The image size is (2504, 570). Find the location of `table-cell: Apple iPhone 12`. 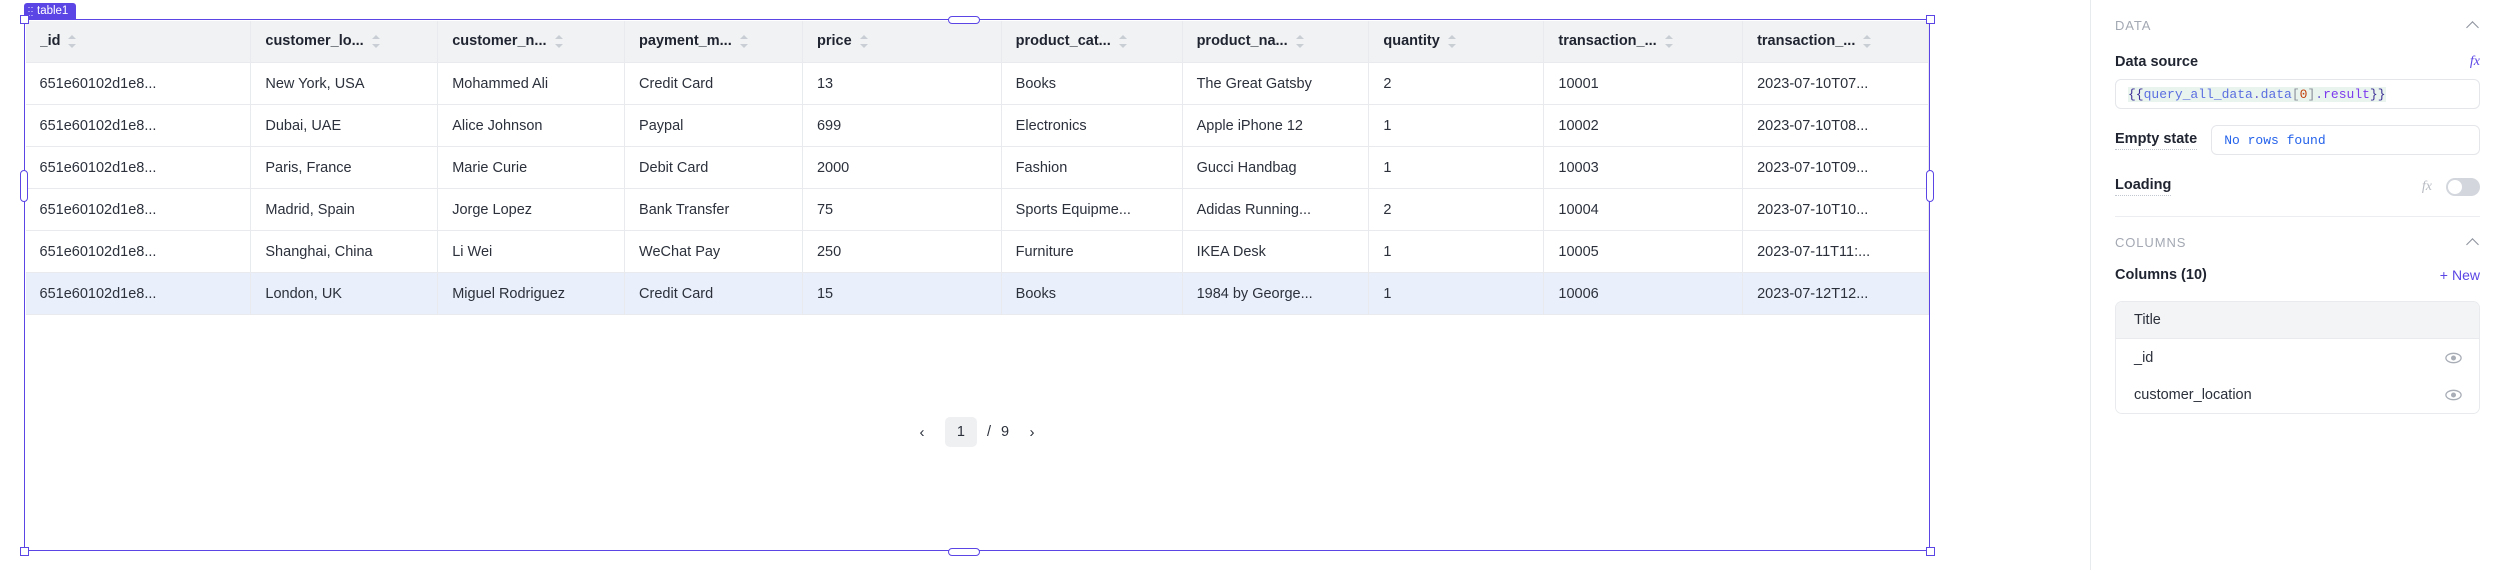

table-cell: Apple iPhone 12 is located at coordinates (1276, 125).